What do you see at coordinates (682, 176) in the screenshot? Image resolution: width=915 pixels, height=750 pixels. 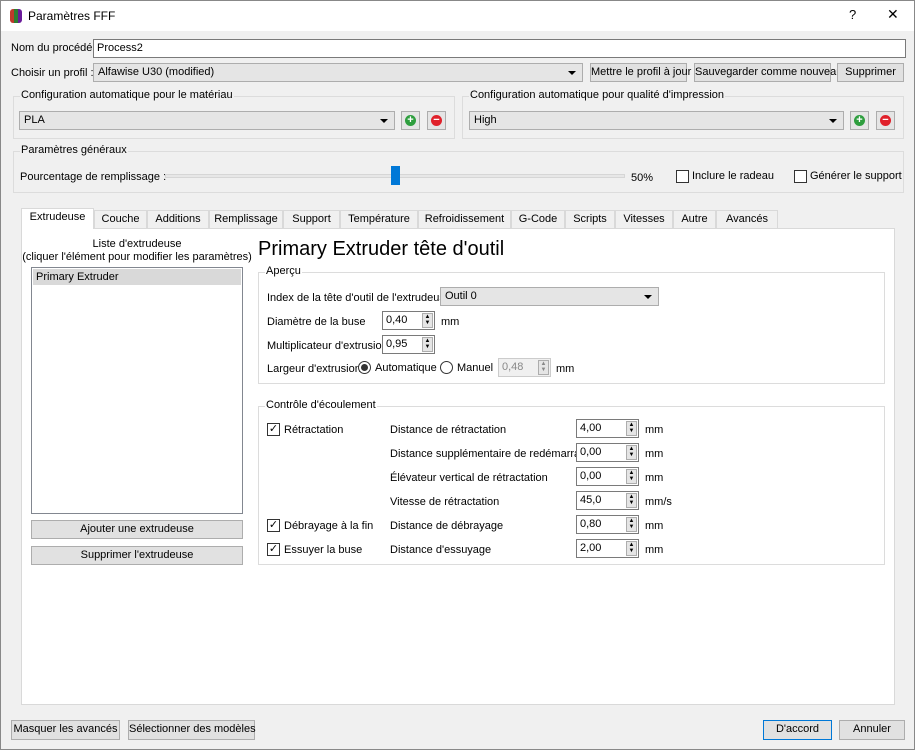 I see `raft-checkbox` at bounding box center [682, 176].